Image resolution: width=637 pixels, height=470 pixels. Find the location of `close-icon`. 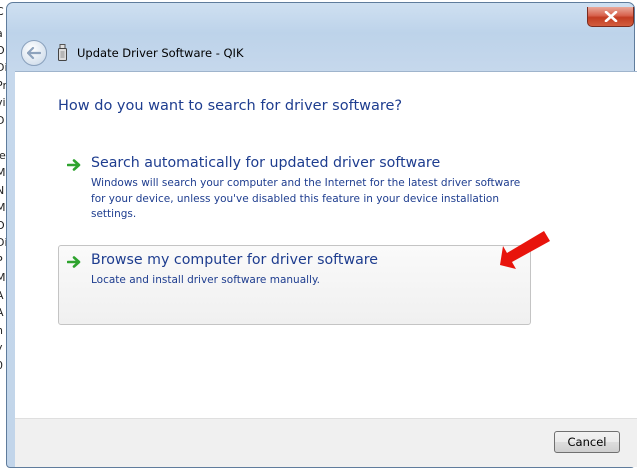

close-icon is located at coordinates (611, 16).